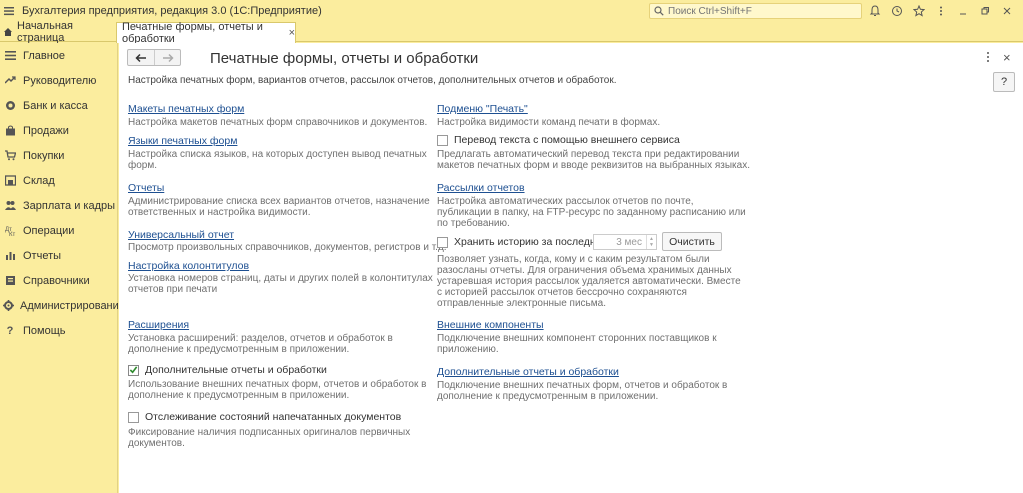  I want to click on svg-text: Кт, so click(12, 234).